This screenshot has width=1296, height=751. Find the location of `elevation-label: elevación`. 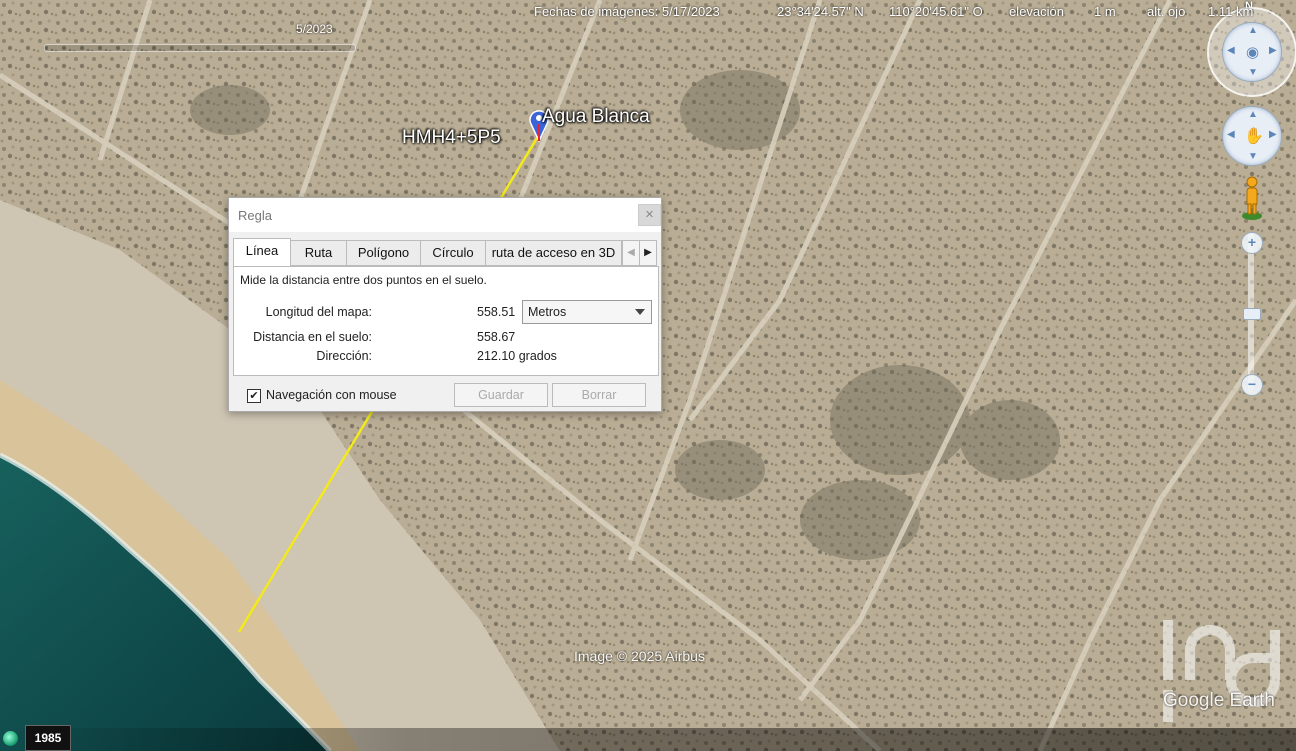

elevation-label: elevación is located at coordinates (1036, 11).